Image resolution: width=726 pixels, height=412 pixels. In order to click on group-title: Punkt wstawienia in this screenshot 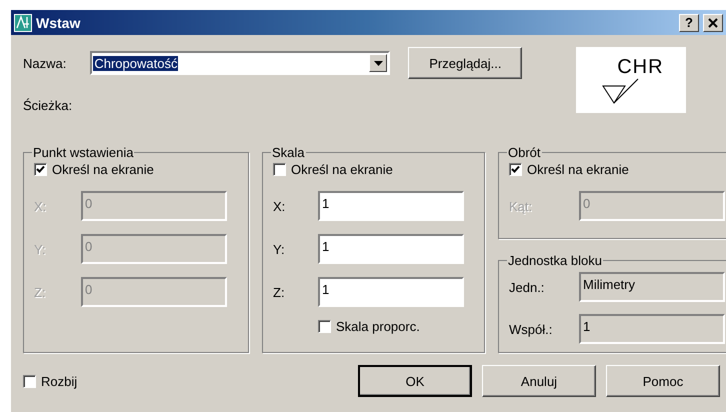, I will do `click(83, 152)`.